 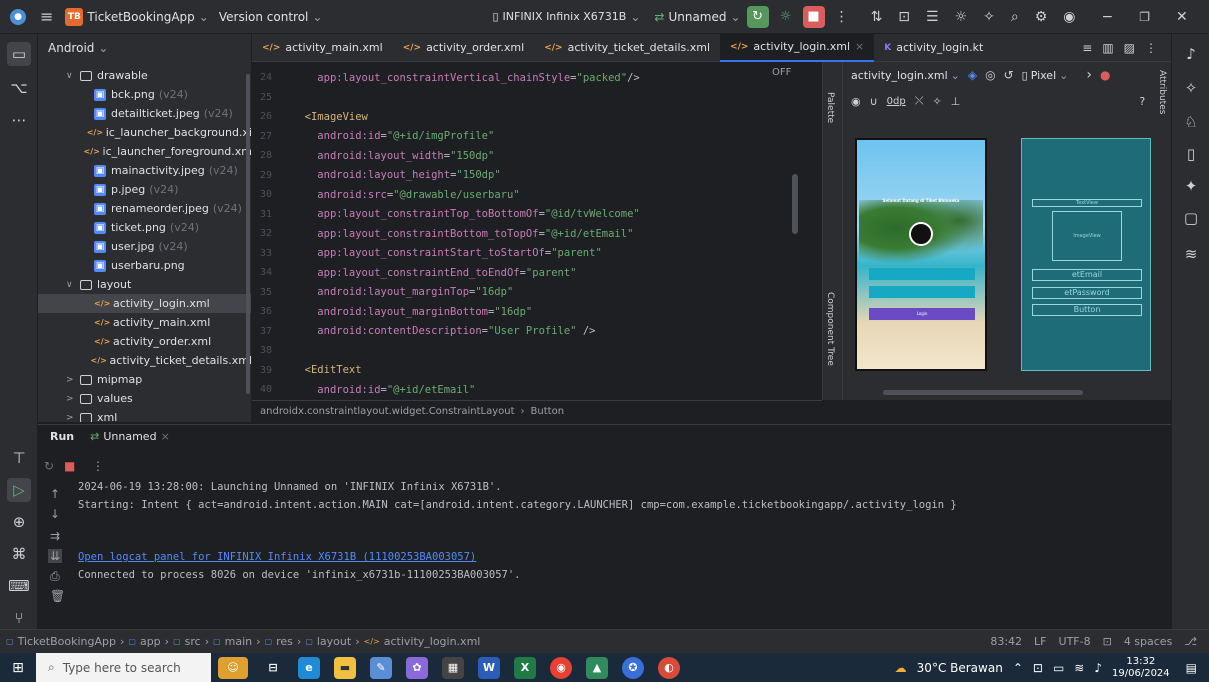 I want to click on word-icon: W, so click(x=489, y=667).